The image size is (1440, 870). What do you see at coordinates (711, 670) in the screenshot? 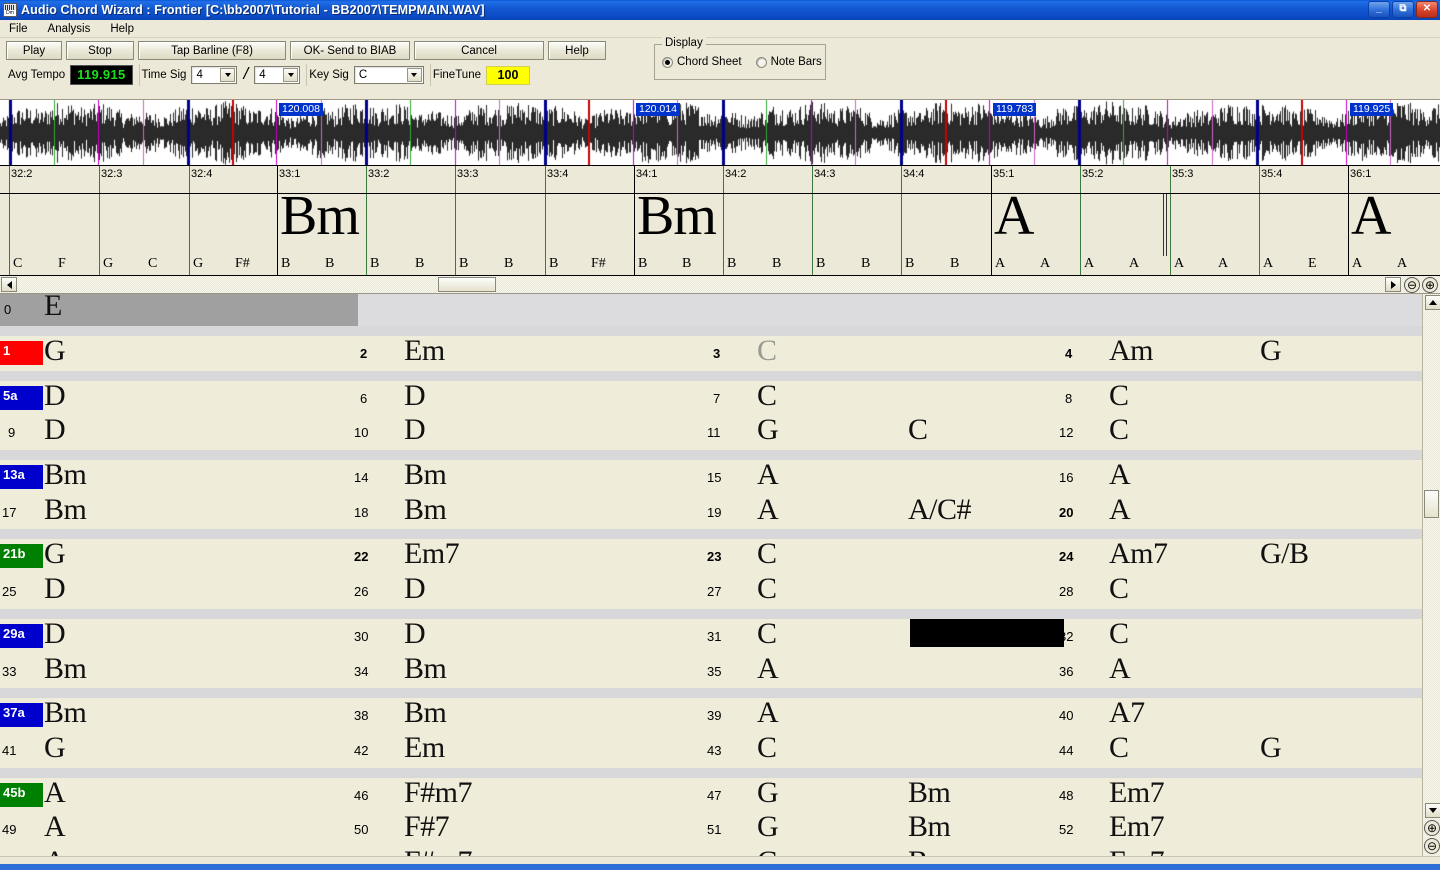
I see `table-row: 33 Bm 34 Bm 35 A 36 A` at bounding box center [711, 670].